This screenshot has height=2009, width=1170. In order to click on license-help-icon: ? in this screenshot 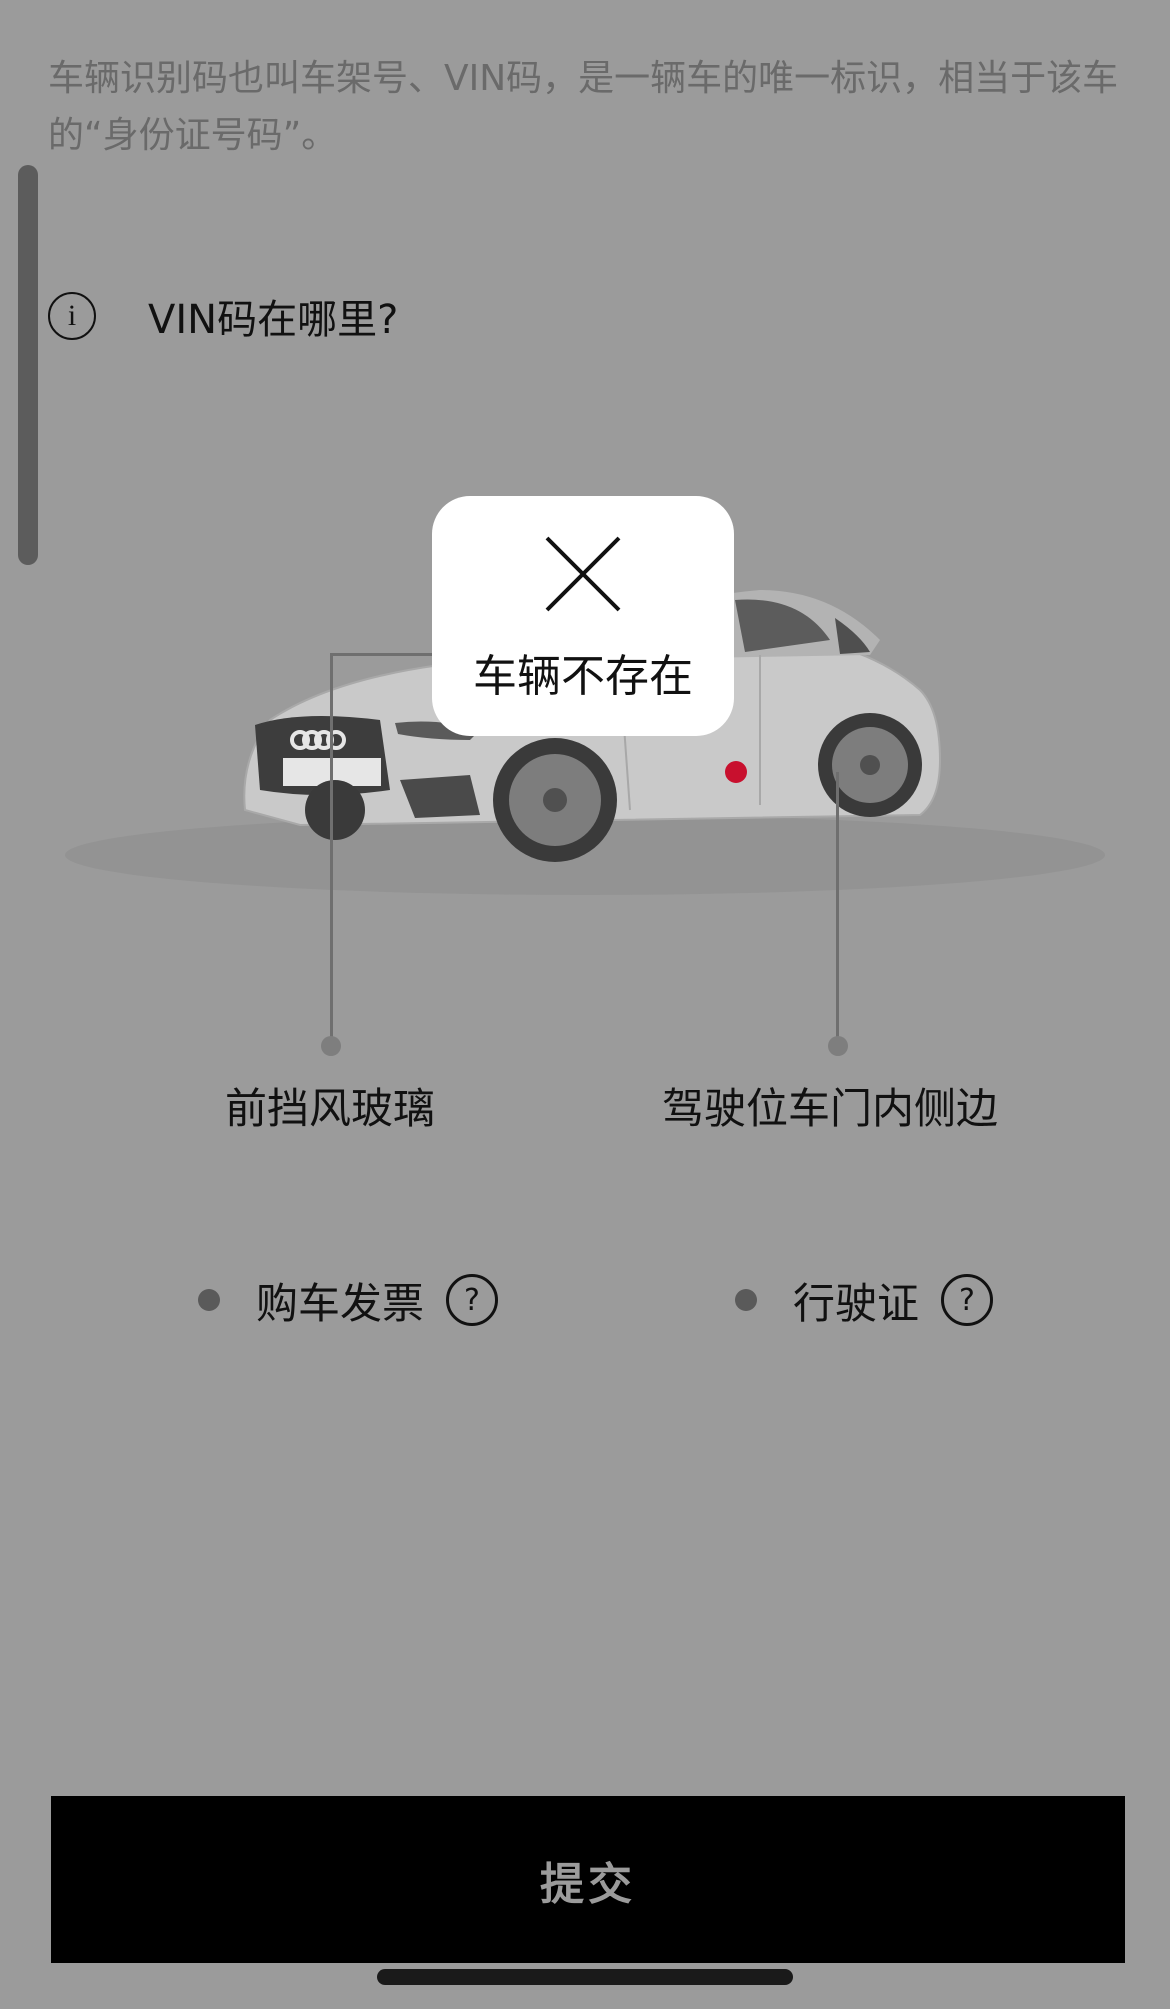, I will do `click(967, 1300)`.